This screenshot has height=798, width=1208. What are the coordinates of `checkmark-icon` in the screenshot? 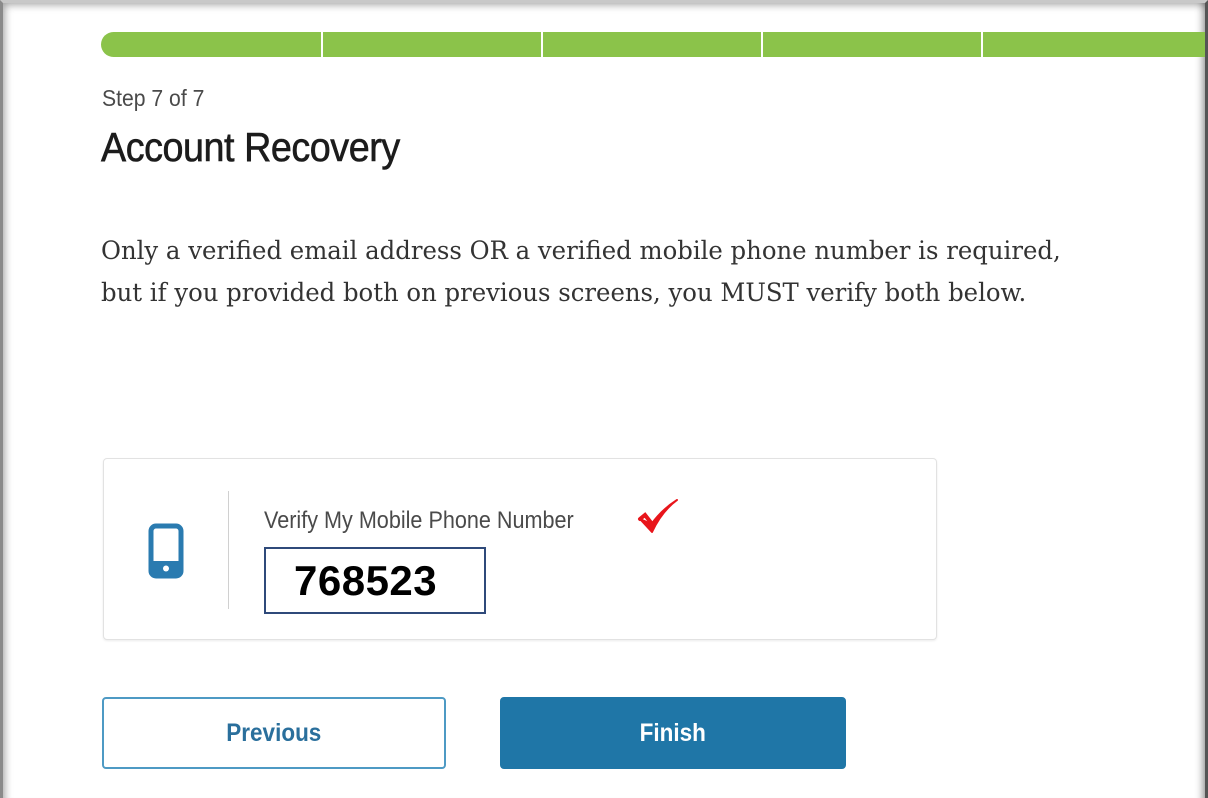 It's located at (658, 516).